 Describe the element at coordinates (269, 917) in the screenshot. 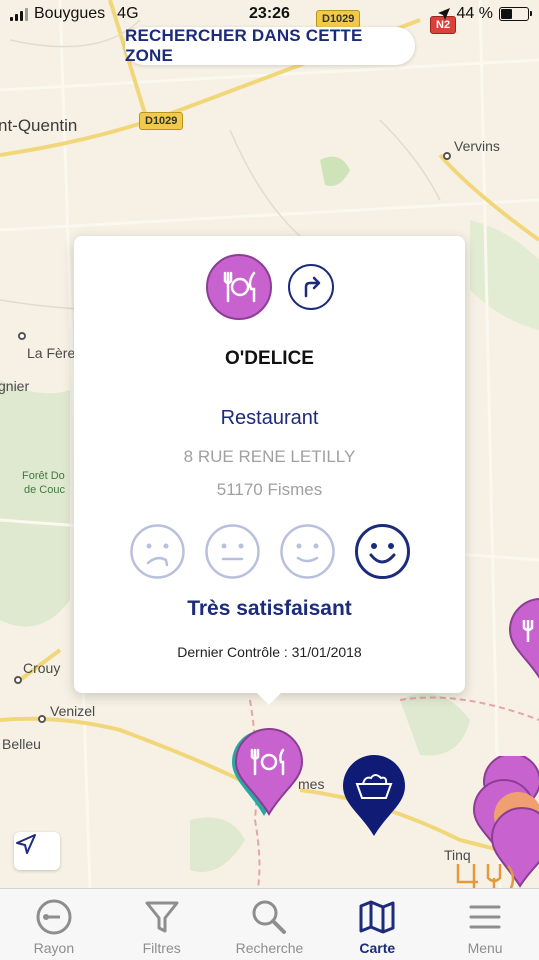

I see `search-icon` at that location.